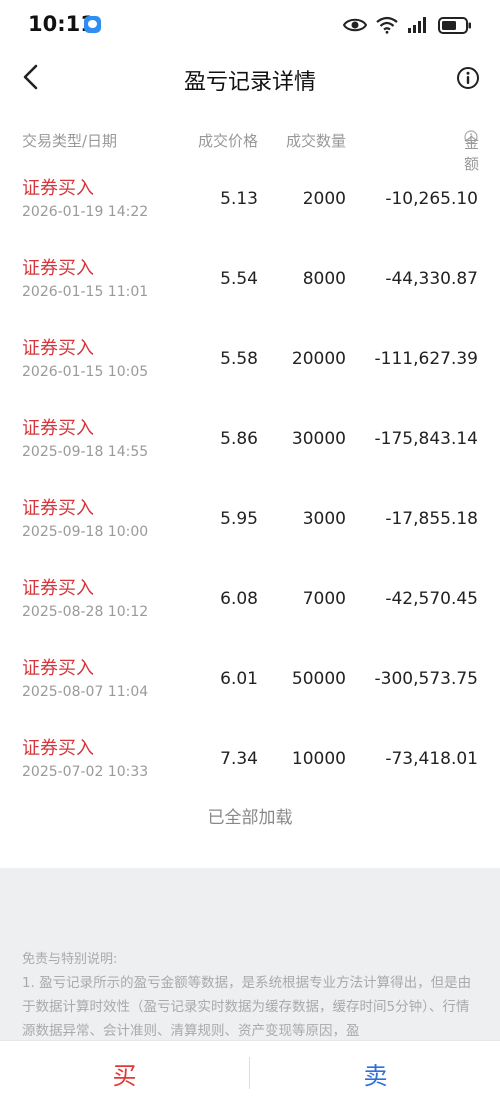 This screenshot has width=500, height=1105. Describe the element at coordinates (239, 199) in the screenshot. I see `record-price: 5.13` at that location.